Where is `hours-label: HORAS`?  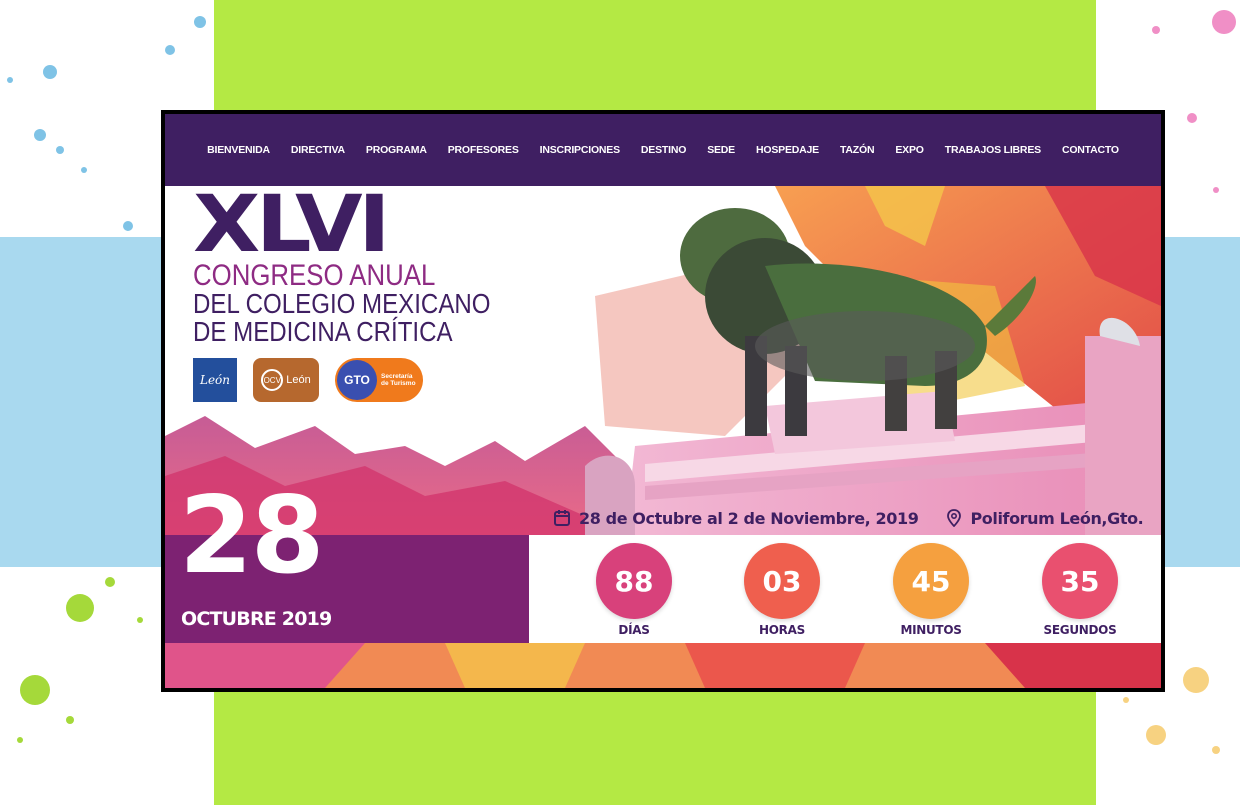
hours-label: HORAS is located at coordinates (782, 630).